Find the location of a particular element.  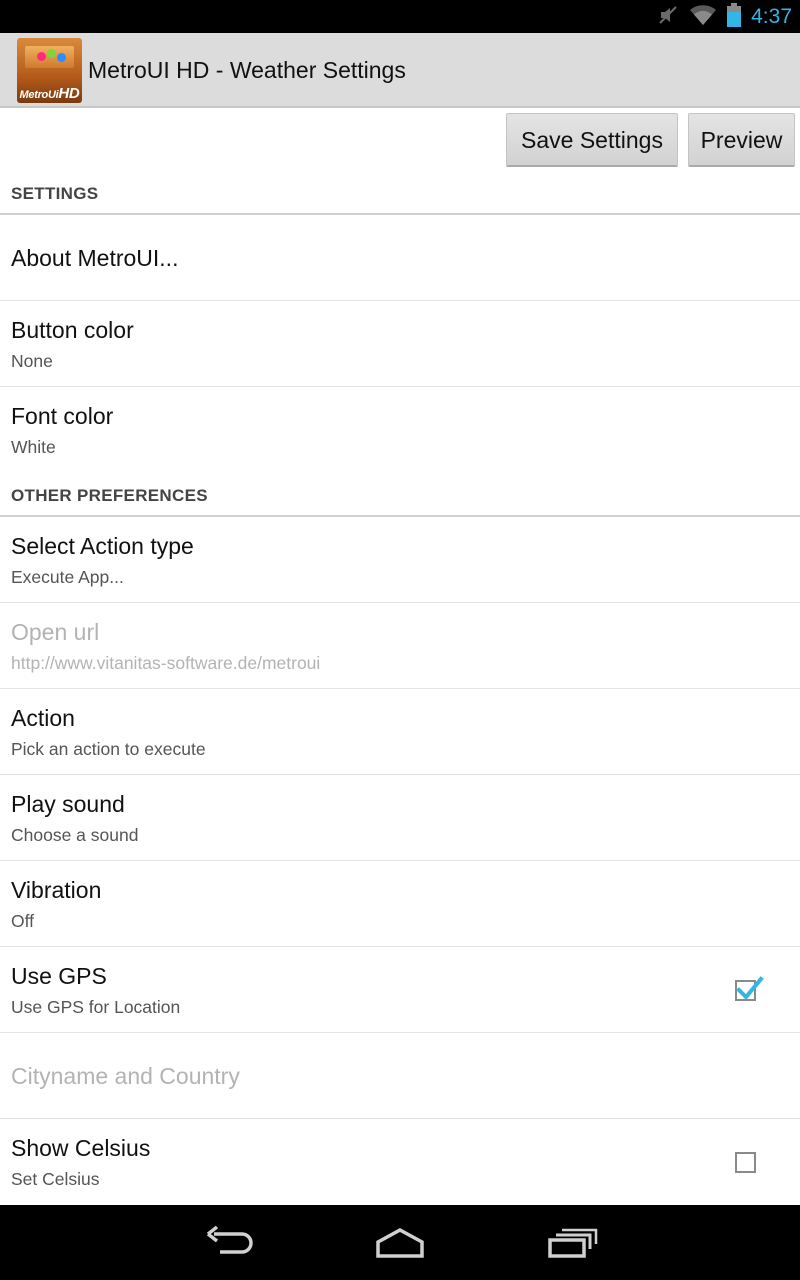

pref-title: Select Action type is located at coordinates (102, 546).